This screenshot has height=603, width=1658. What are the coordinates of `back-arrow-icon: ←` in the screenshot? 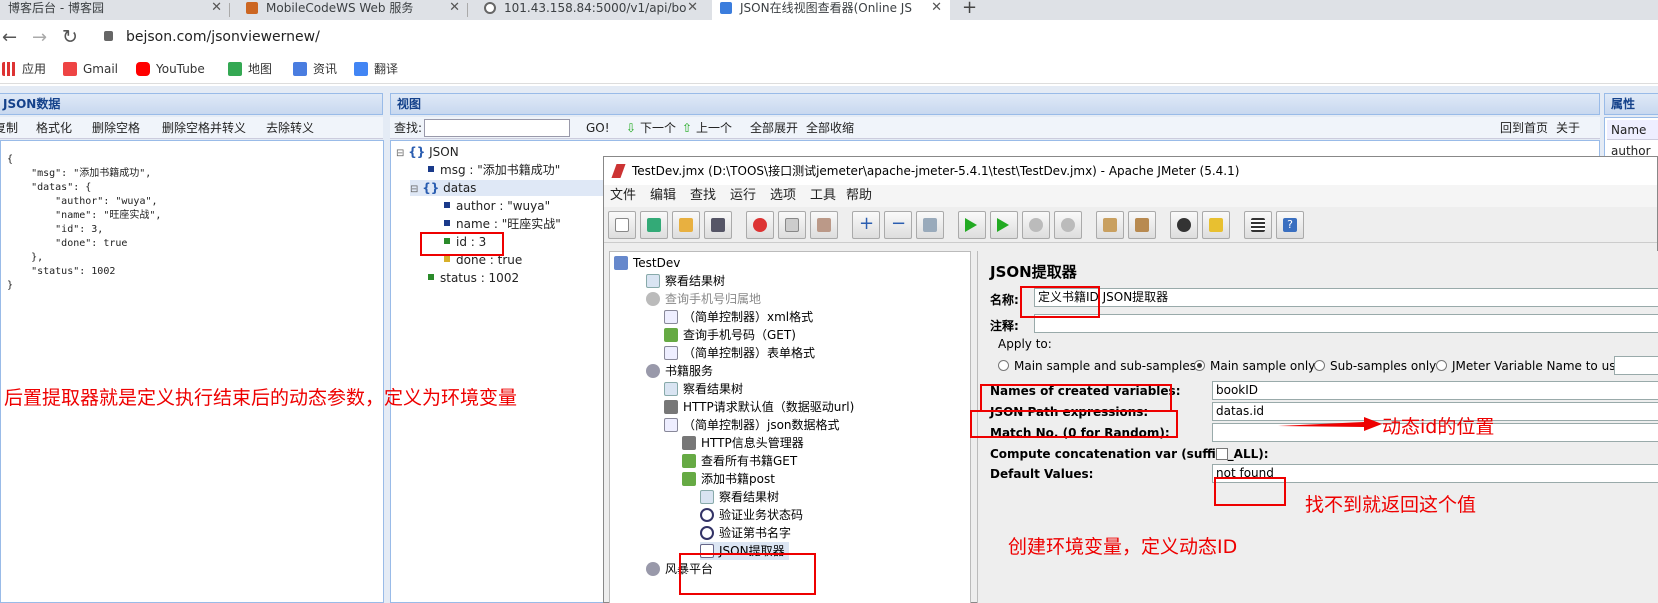 It's located at (9, 37).